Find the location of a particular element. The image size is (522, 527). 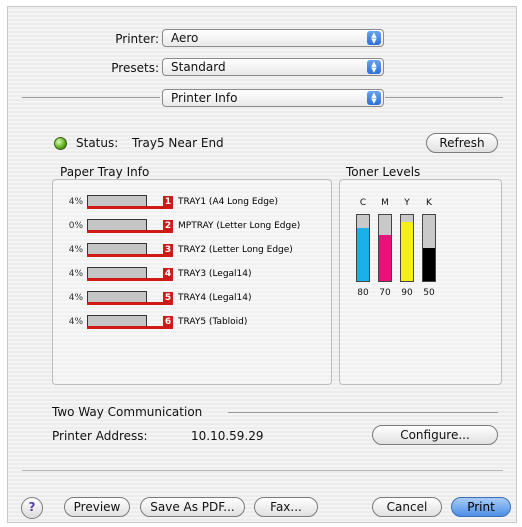

printer-value: Aero is located at coordinates (185, 38).